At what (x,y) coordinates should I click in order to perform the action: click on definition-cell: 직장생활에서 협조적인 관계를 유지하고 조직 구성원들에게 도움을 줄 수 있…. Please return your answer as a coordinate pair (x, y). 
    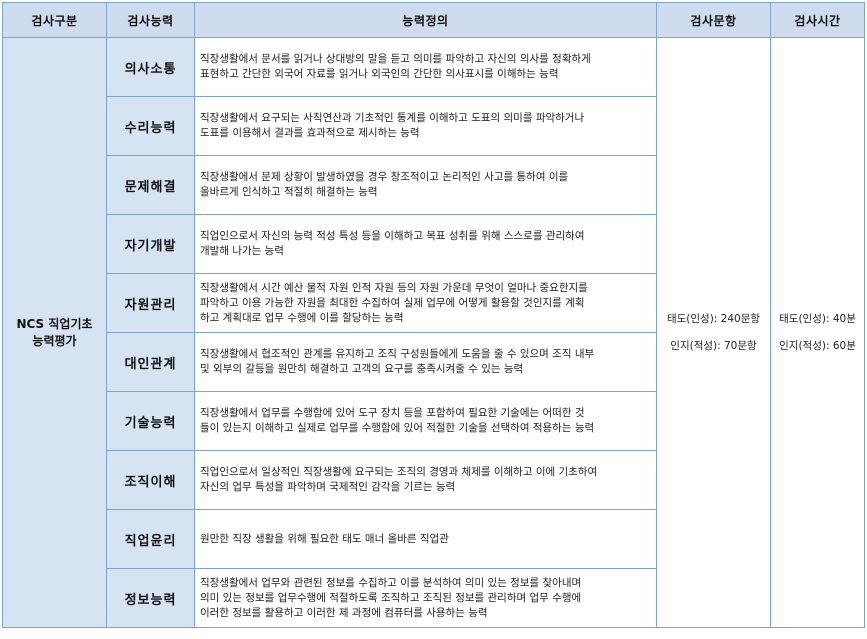
    Looking at the image, I should click on (425, 362).